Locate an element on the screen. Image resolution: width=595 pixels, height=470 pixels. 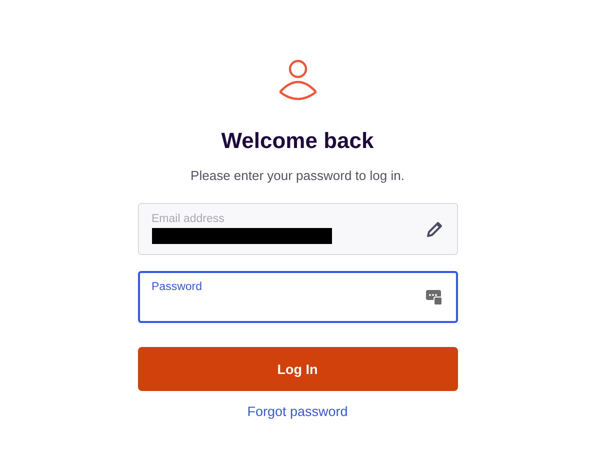
password-field: Password is located at coordinates (298, 297).